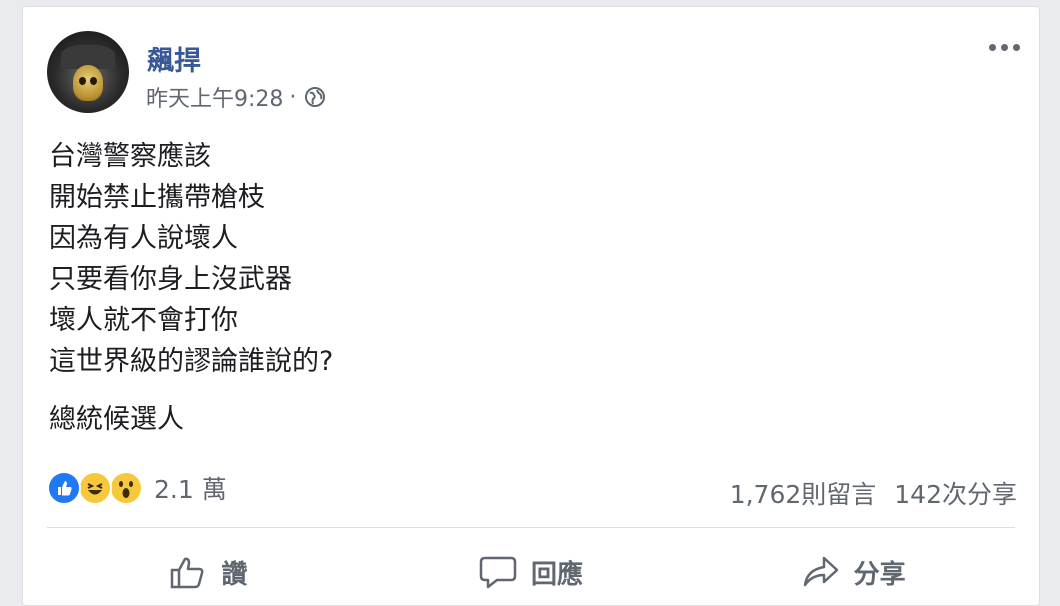  I want to click on like-label: 讚, so click(234, 574).